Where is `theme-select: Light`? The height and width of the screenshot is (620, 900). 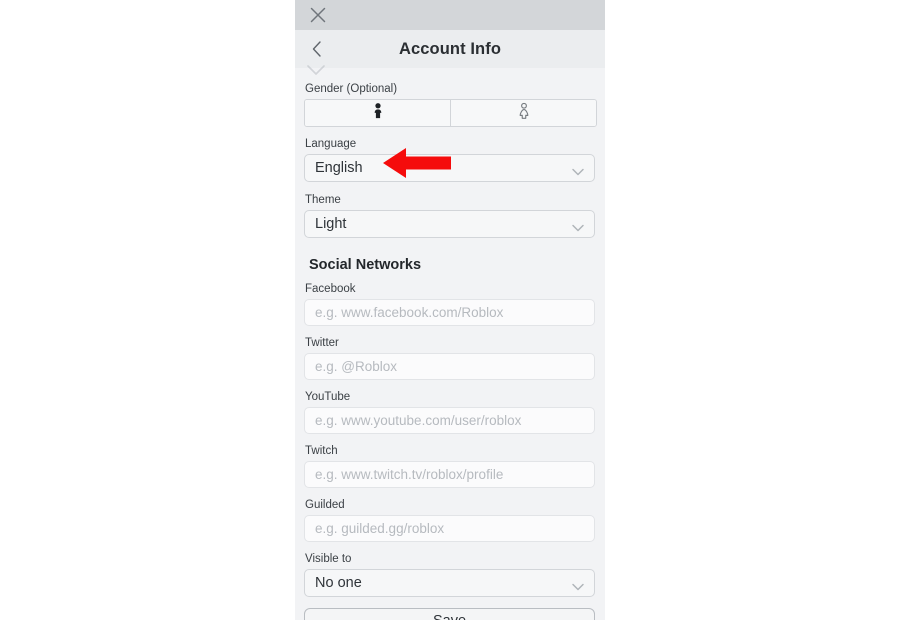
theme-select: Light is located at coordinates (449, 224).